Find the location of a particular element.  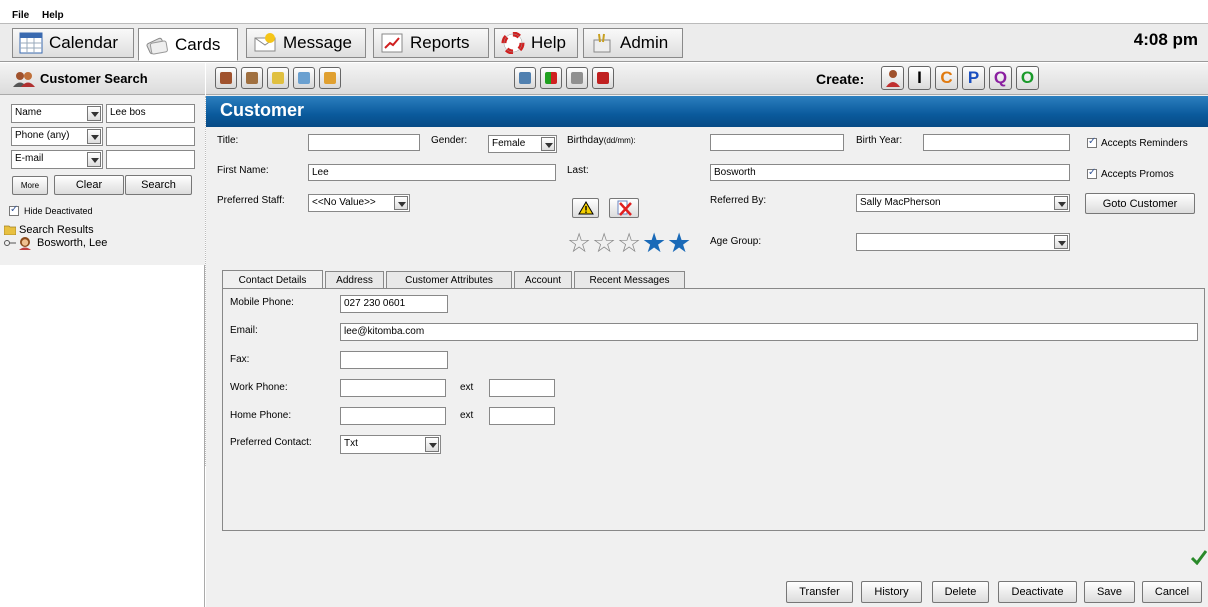

goto-customer-button: Goto Customer is located at coordinates (1140, 203).